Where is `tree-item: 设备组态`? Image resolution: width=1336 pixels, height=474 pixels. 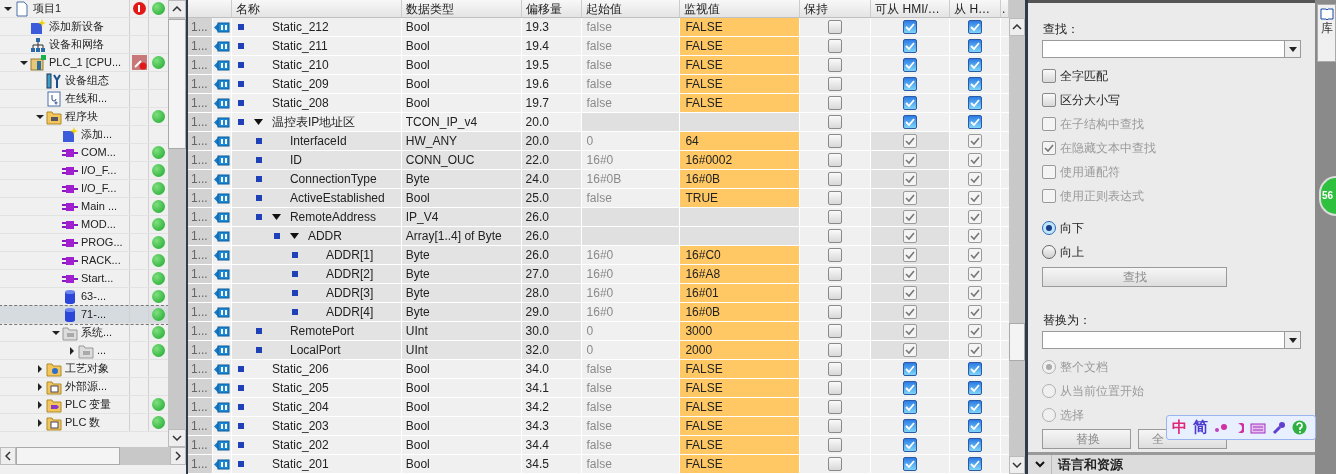
tree-item: 设备组态 is located at coordinates (84, 81).